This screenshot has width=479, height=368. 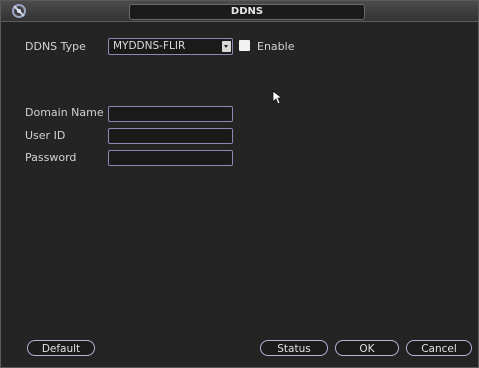 I want to click on status-button: Status, so click(x=294, y=348).